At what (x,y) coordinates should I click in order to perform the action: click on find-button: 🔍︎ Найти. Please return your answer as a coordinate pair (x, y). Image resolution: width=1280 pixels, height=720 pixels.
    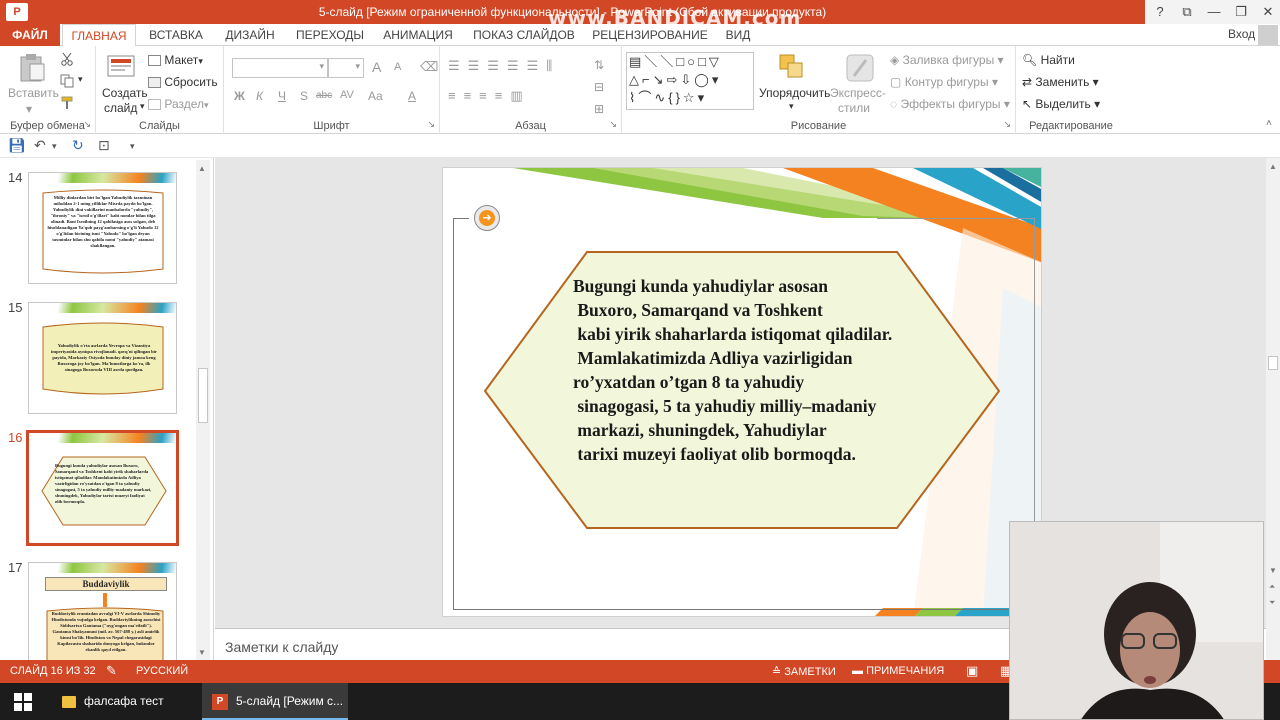
    Looking at the image, I should click on (1048, 60).